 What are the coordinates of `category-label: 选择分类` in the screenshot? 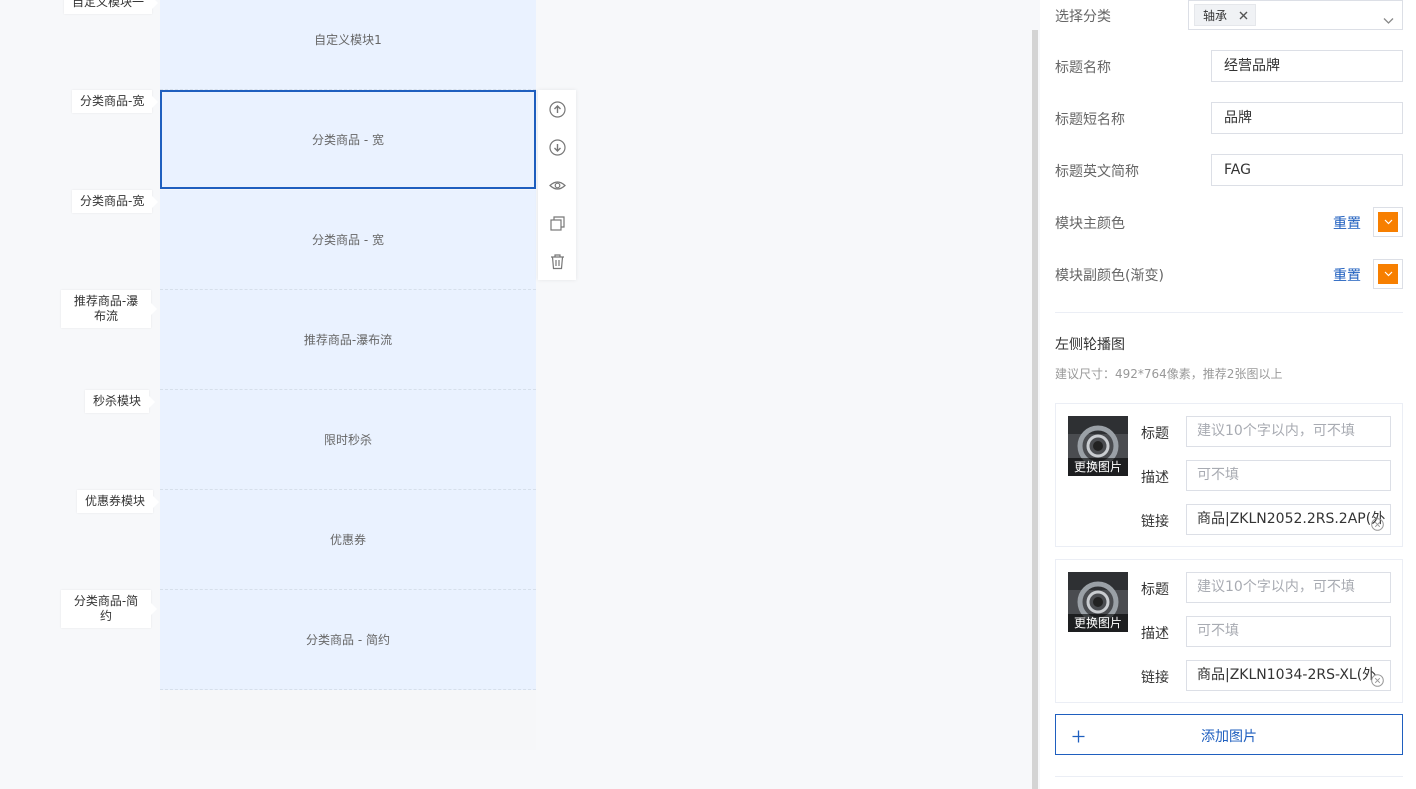 It's located at (1083, 17).